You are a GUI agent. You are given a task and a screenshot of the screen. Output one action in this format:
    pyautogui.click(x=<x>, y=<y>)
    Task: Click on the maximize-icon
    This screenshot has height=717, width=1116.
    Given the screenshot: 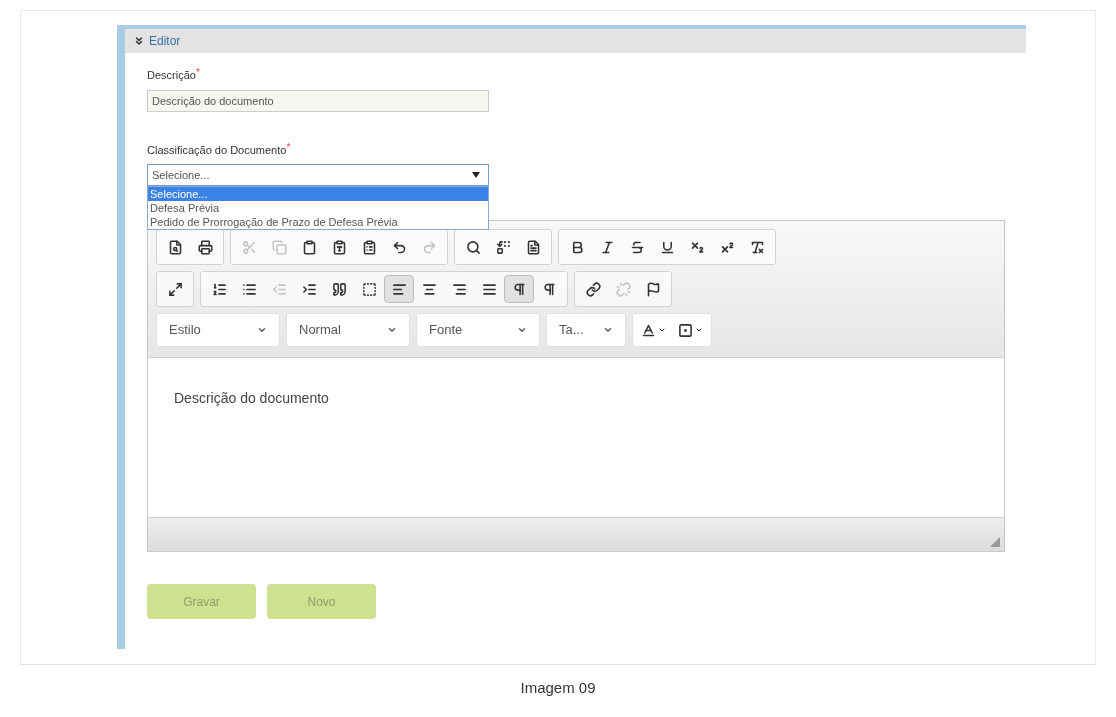 What is the action you would take?
    pyautogui.click(x=175, y=289)
    